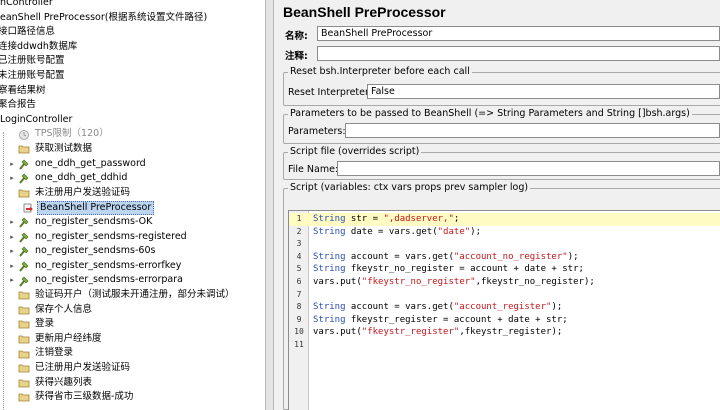 The height and width of the screenshot is (410, 720). Describe the element at coordinates (78, 164) in the screenshot. I see `tree-item: ▸ one_ddh_get_password` at that location.